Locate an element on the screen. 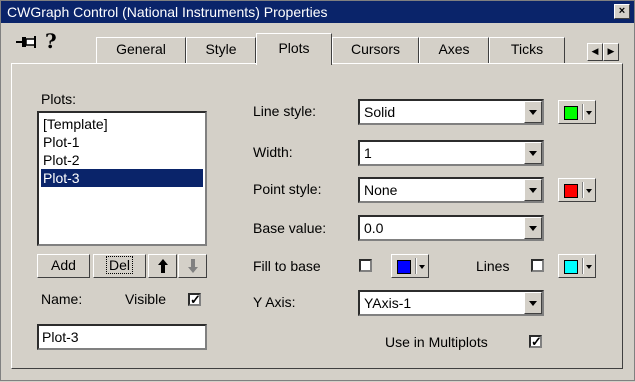 This screenshot has height=382, width=635. delete-plot-label: Del is located at coordinates (119, 265).